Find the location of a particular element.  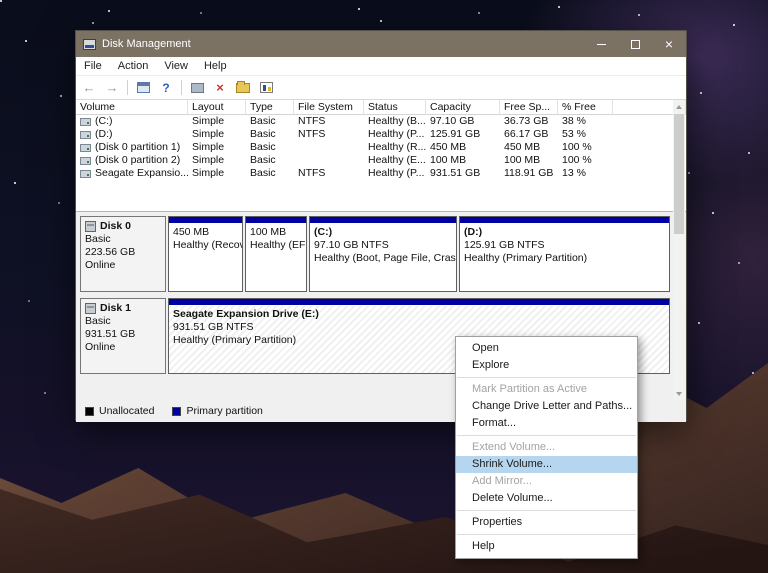

menu-item-mark-partition-active: Mark Partition as Active is located at coordinates (529, 389).